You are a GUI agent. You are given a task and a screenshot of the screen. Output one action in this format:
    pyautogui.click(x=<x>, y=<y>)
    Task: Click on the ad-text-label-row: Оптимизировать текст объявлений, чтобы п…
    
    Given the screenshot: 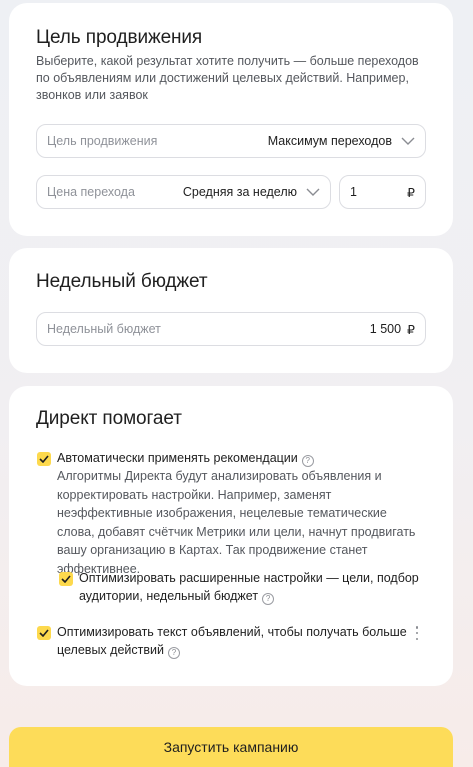 What is the action you would take?
    pyautogui.click(x=234, y=641)
    